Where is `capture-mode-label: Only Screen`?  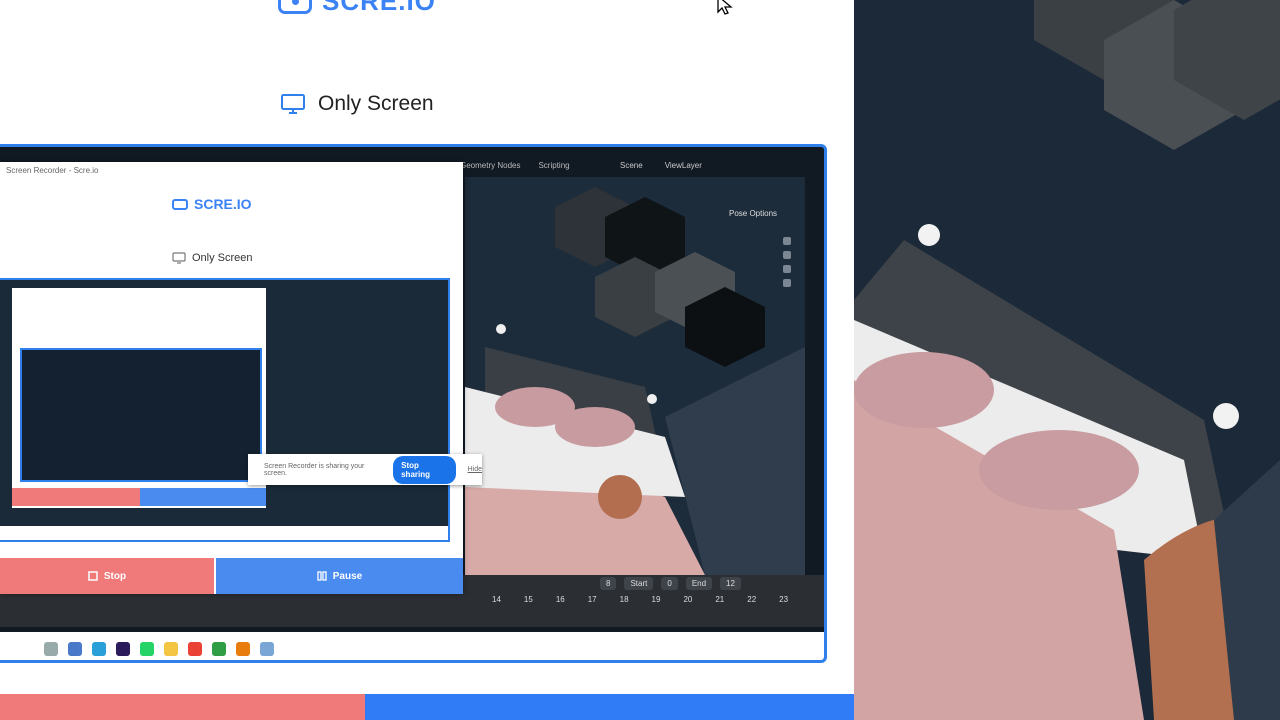 capture-mode-label: Only Screen is located at coordinates (376, 103).